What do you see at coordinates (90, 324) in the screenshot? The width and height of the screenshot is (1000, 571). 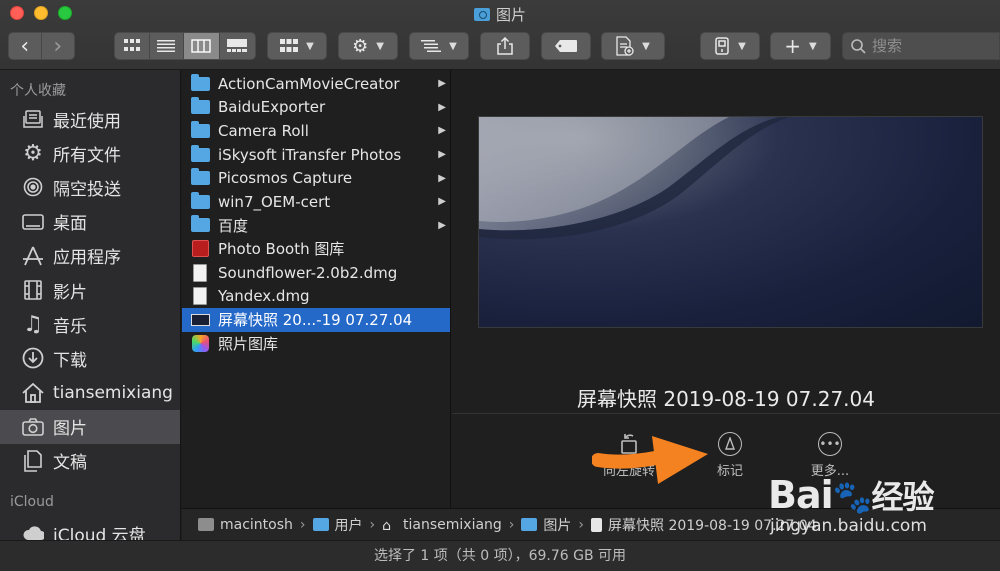 I see `sidebar-item-music: ♫ 音乐` at bounding box center [90, 324].